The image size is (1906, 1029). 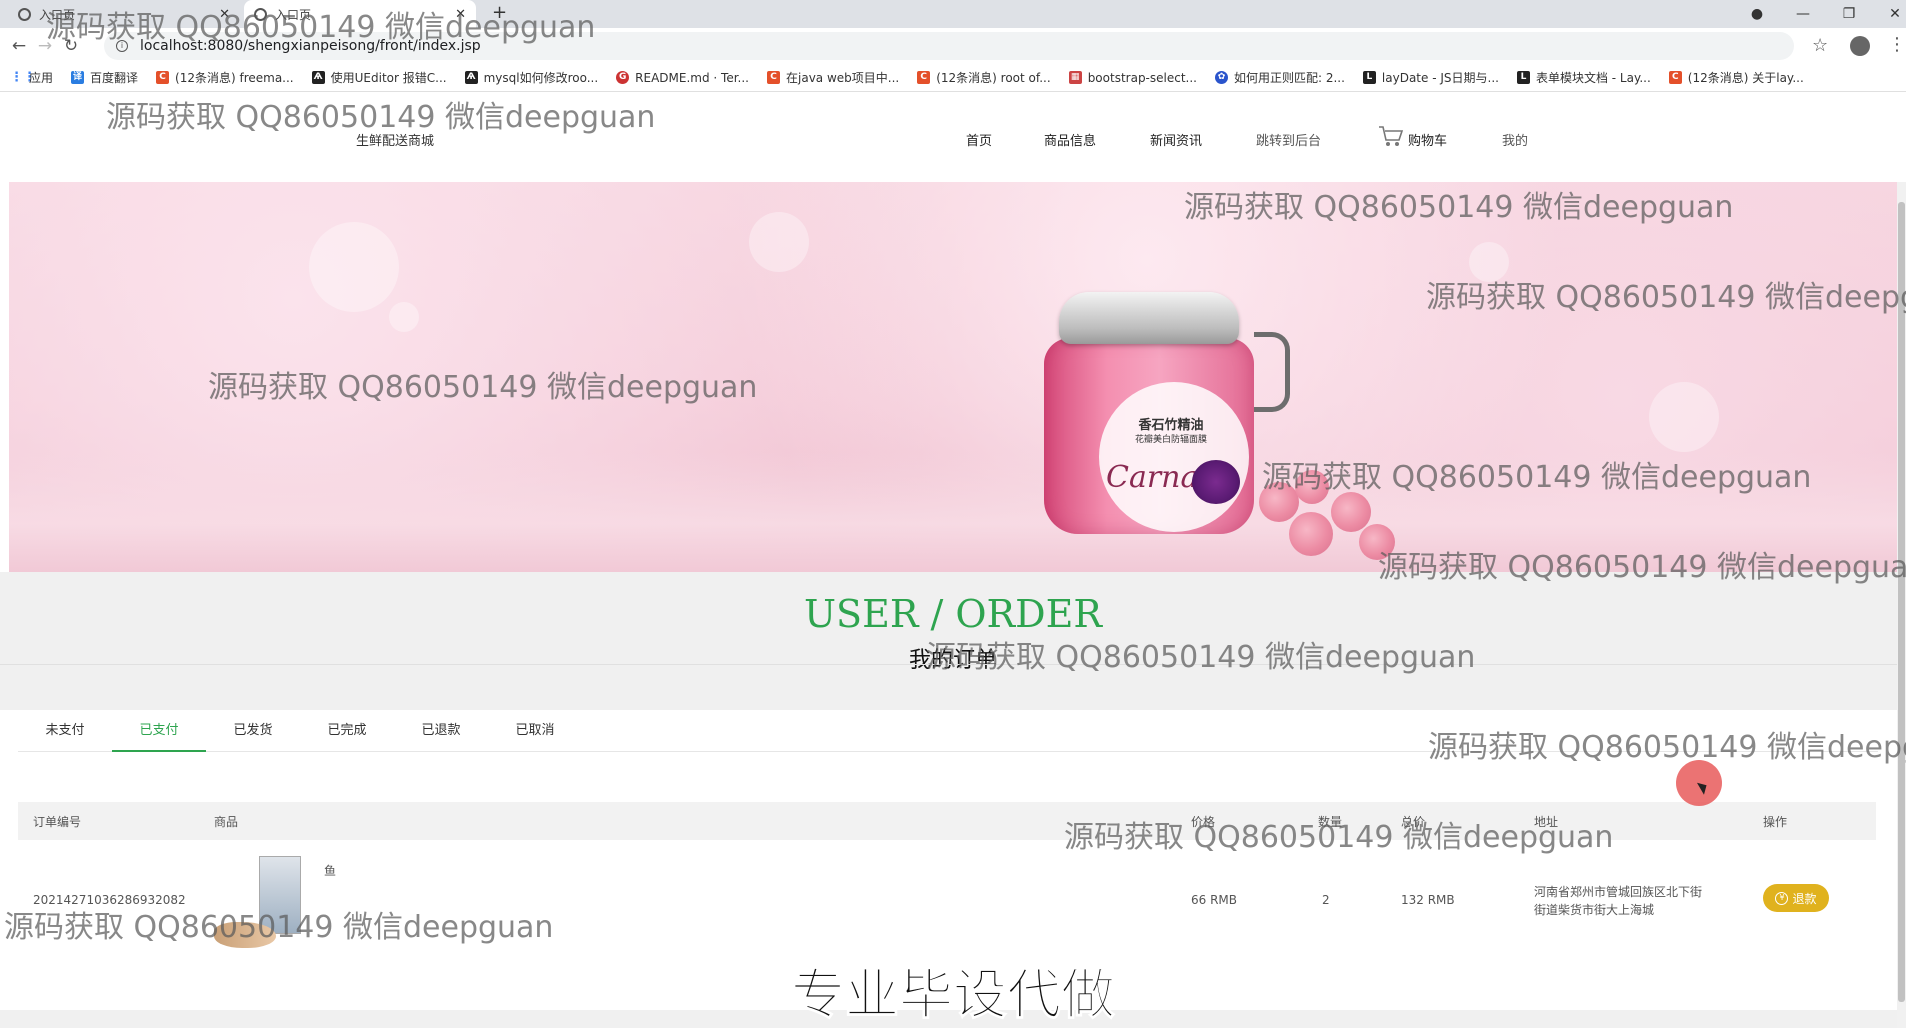 What do you see at coordinates (1214, 900) in the screenshot?
I see `order-price: 66 RMB` at bounding box center [1214, 900].